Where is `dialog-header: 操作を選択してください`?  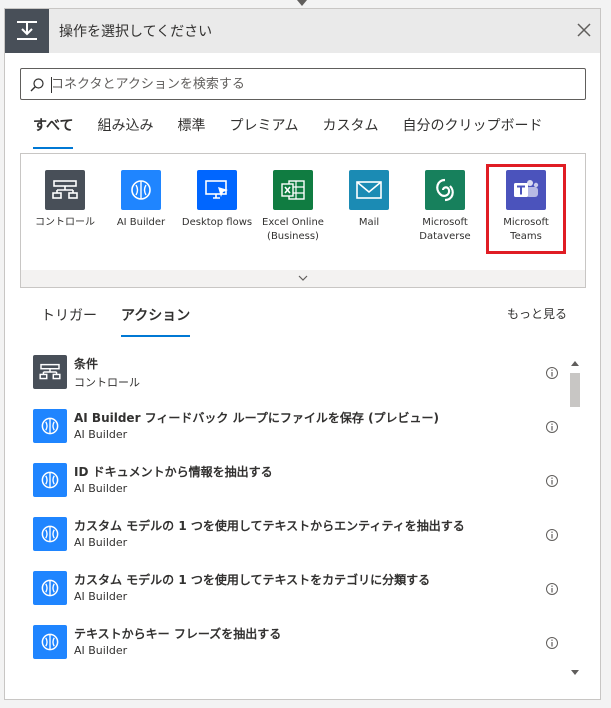 dialog-header: 操作を選択してください is located at coordinates (302, 31).